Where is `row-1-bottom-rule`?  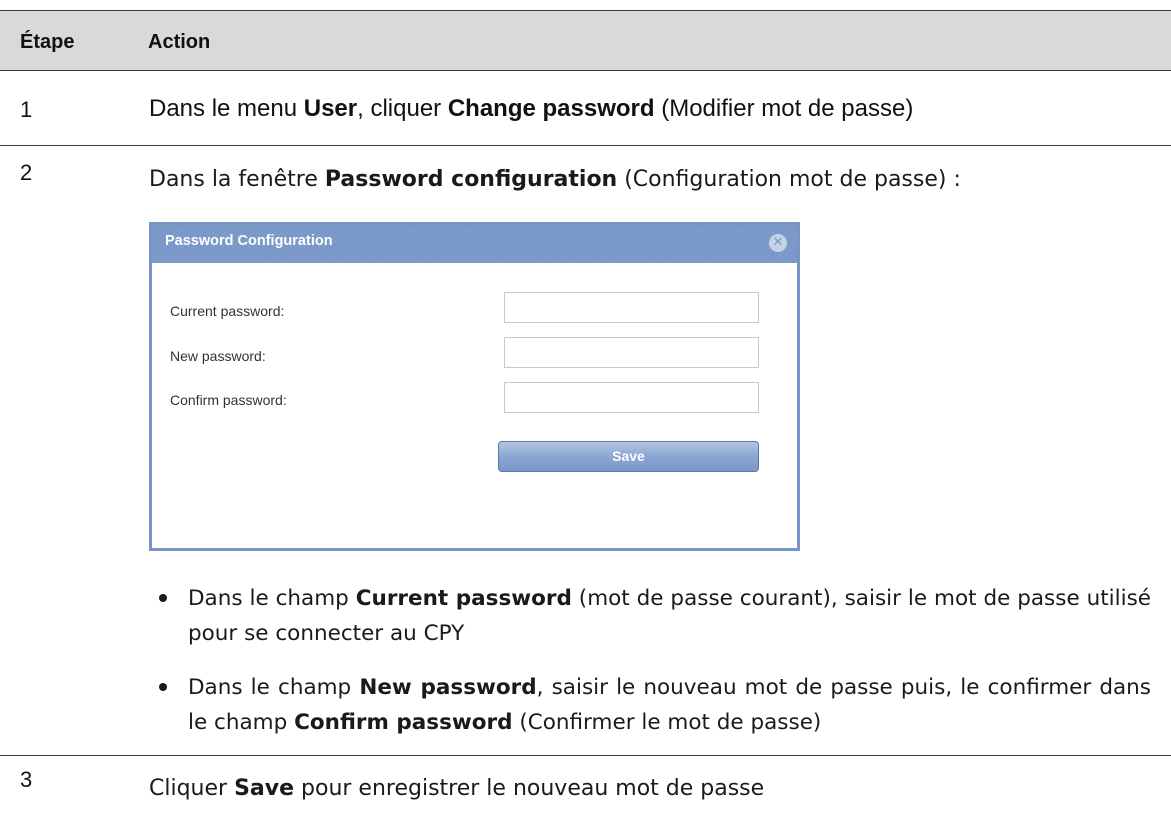 row-1-bottom-rule is located at coordinates (585, 145).